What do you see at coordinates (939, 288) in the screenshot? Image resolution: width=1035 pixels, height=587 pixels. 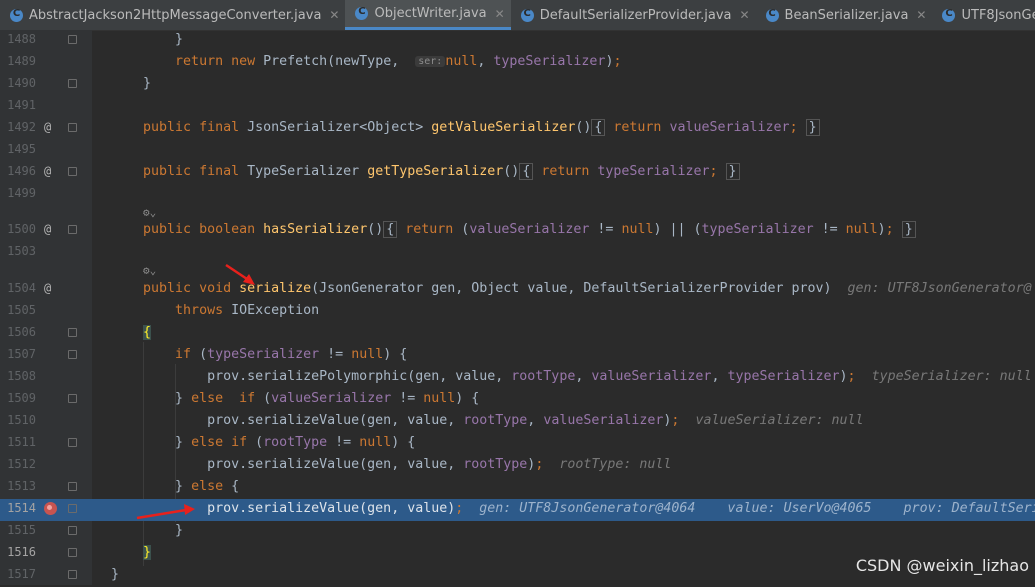 I see `debug-value-hint: gen: UTF8JsonGenerator@` at bounding box center [939, 288].